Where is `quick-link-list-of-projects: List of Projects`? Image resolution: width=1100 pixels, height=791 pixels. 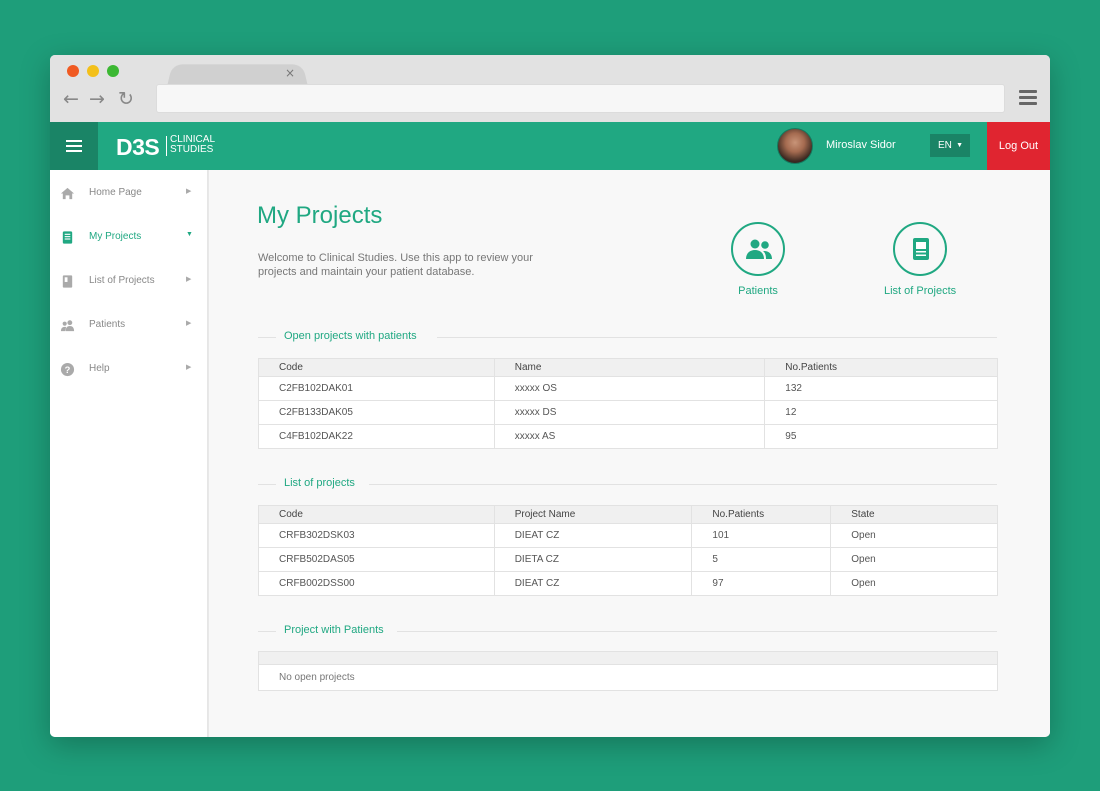
quick-link-list-of-projects: List of Projects is located at coordinates (920, 259).